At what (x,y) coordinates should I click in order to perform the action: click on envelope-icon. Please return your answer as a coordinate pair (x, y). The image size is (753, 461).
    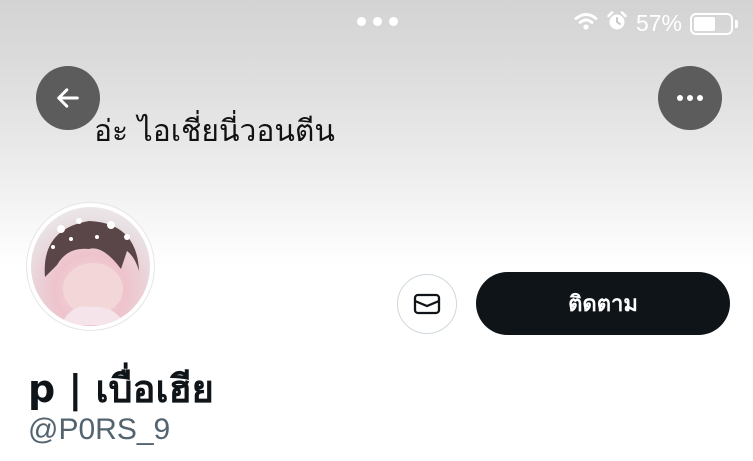
    Looking at the image, I should click on (427, 304).